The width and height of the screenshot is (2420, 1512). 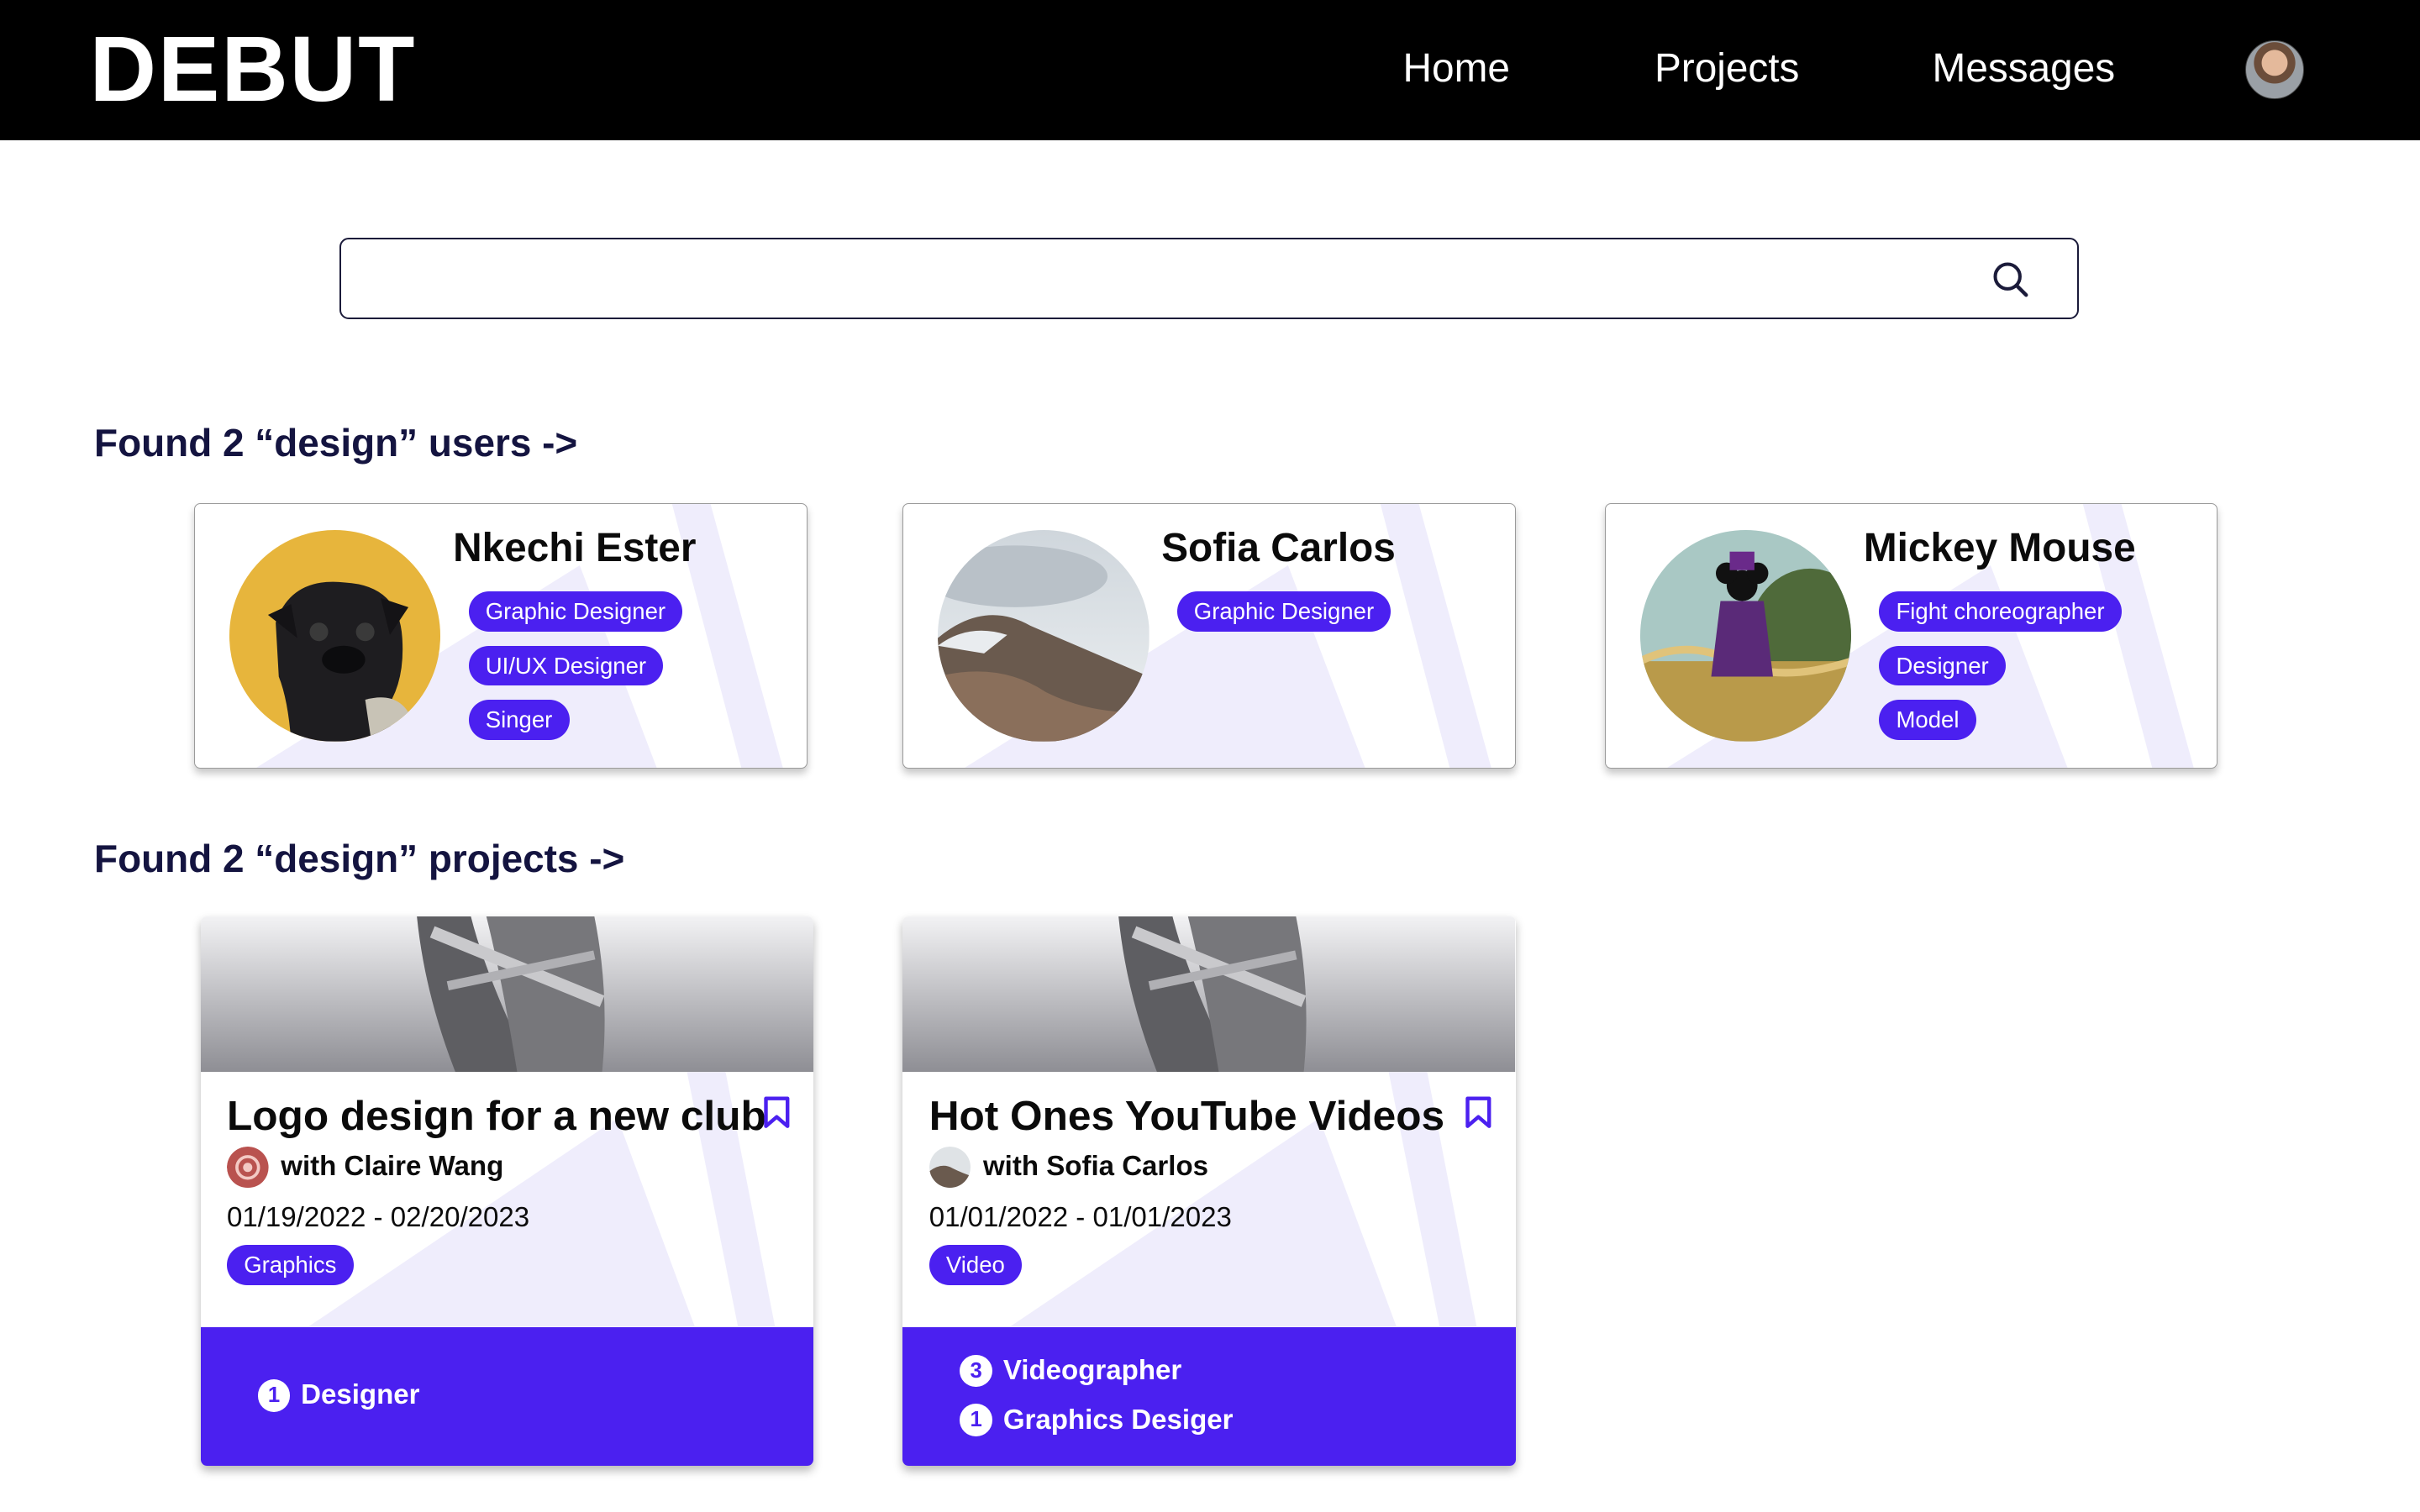 What do you see at coordinates (336, 442) in the screenshot?
I see `users-section-title: Found 2 “design” users ->` at bounding box center [336, 442].